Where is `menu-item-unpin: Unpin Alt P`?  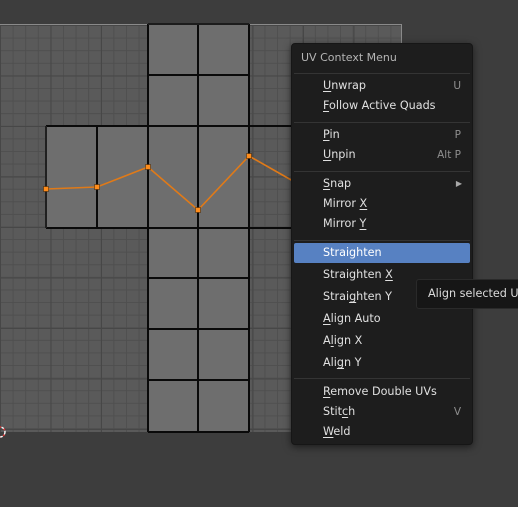
menu-item-unpin: Unpin Alt P is located at coordinates (382, 155).